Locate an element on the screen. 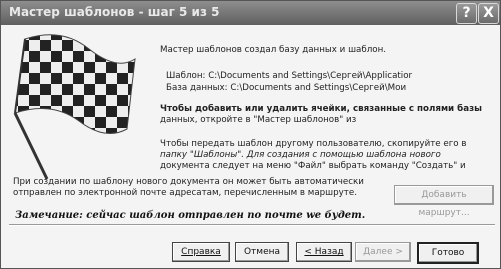 The height and width of the screenshot is (269, 501). separator is located at coordinates (252, 225).